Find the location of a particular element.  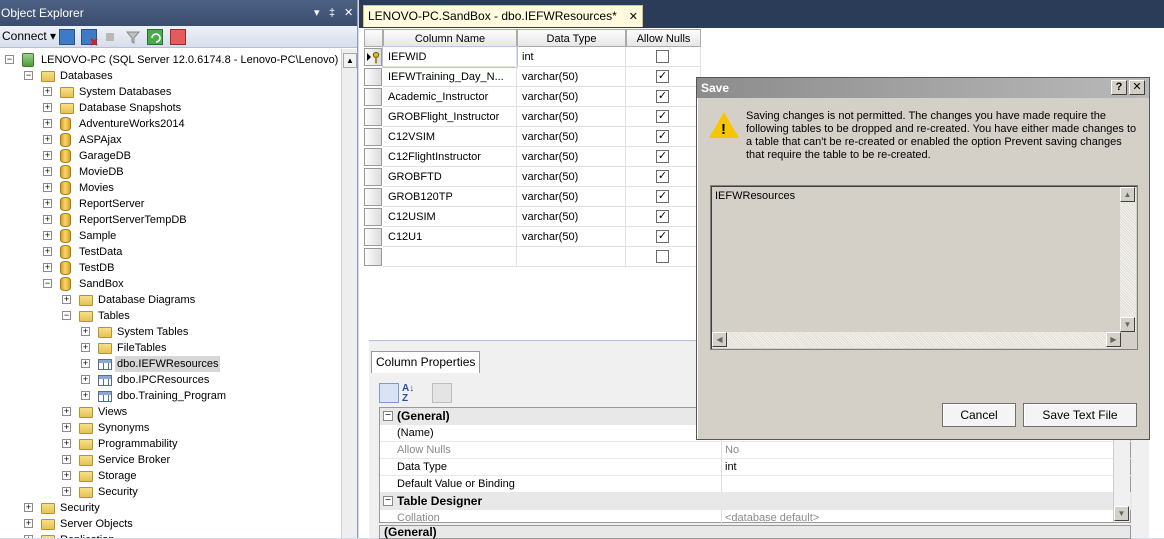

tree-node: + Programmability is located at coordinates (170, 444).